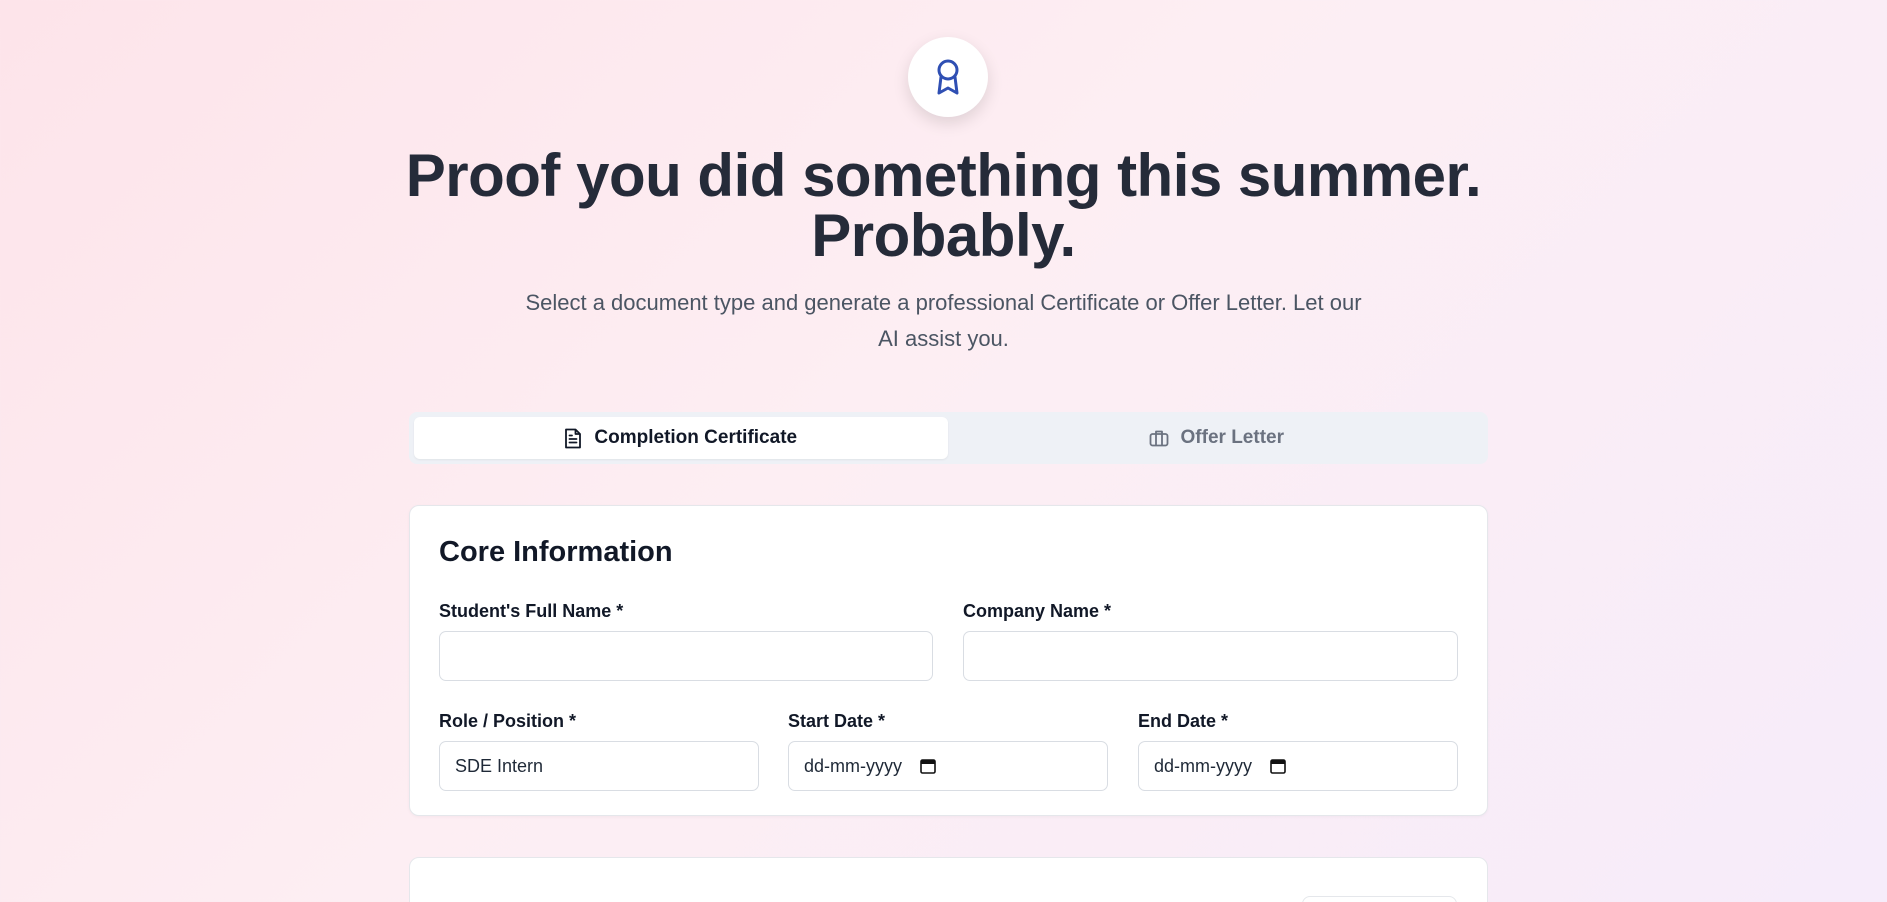  I want to click on company-name-label: Company Name *, so click(1037, 611).